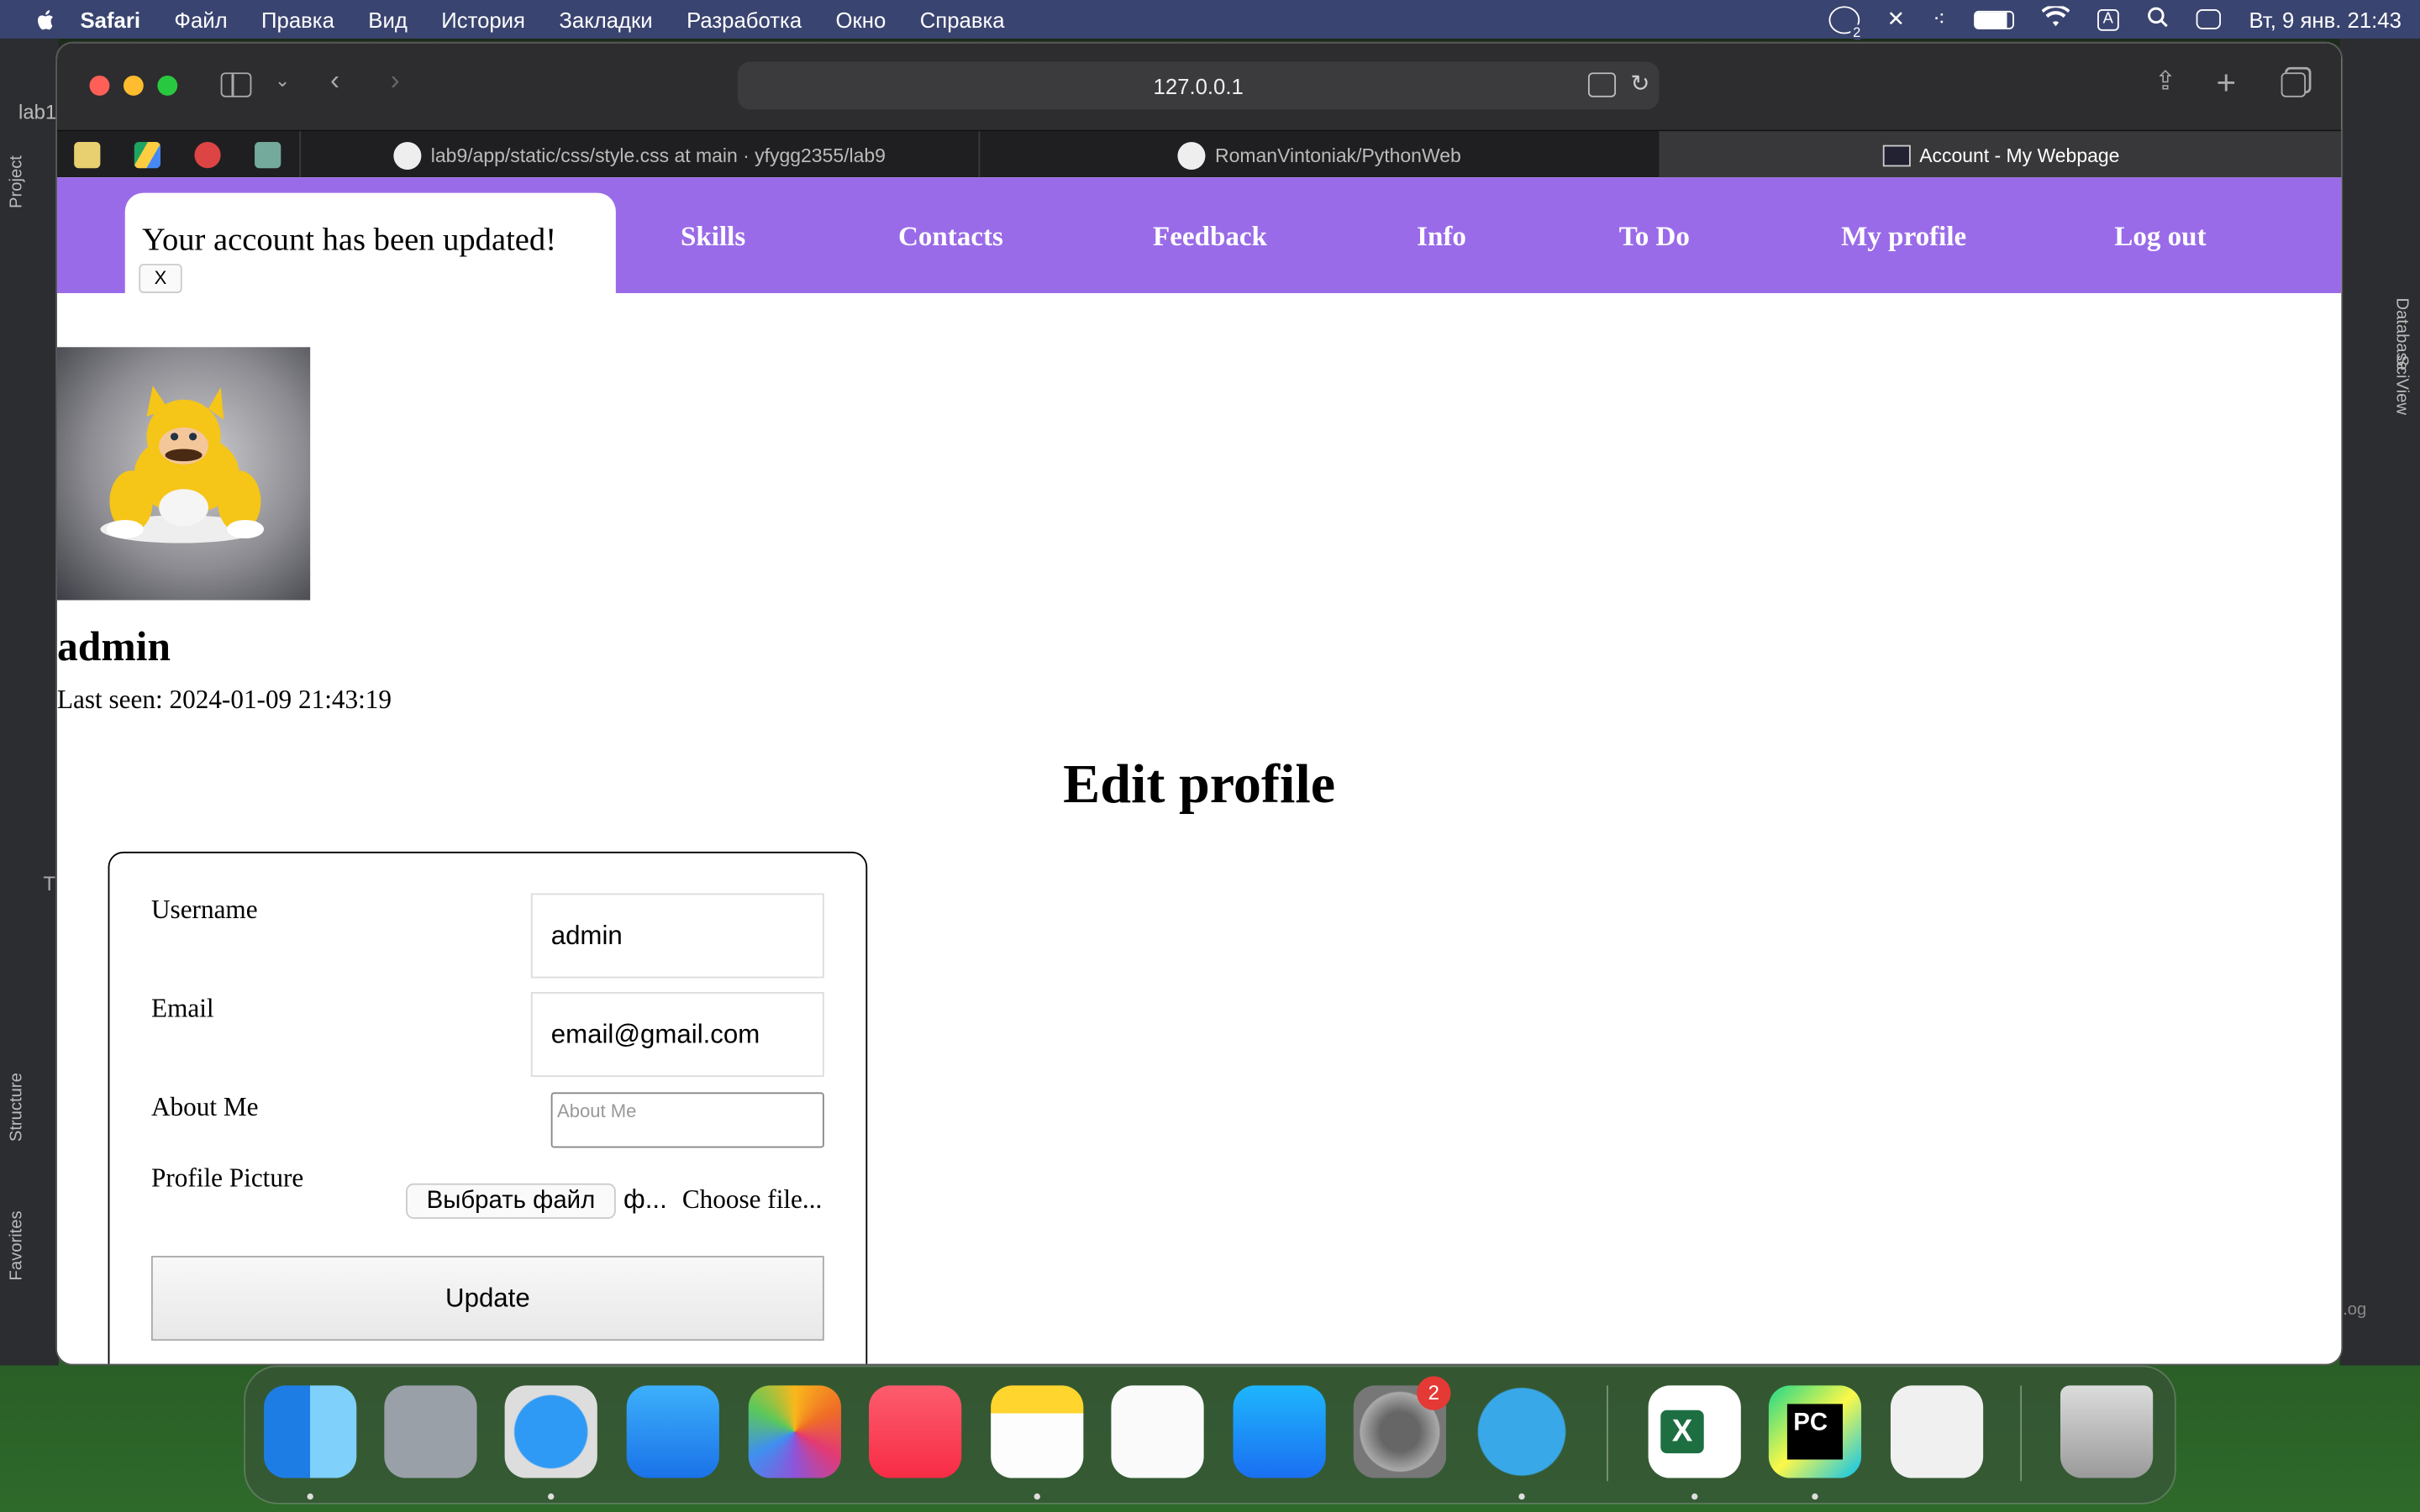 The width and height of the screenshot is (2420, 1512). Describe the element at coordinates (1199, 784) in the screenshot. I see `edit-profile-heading: Edit profile` at that location.